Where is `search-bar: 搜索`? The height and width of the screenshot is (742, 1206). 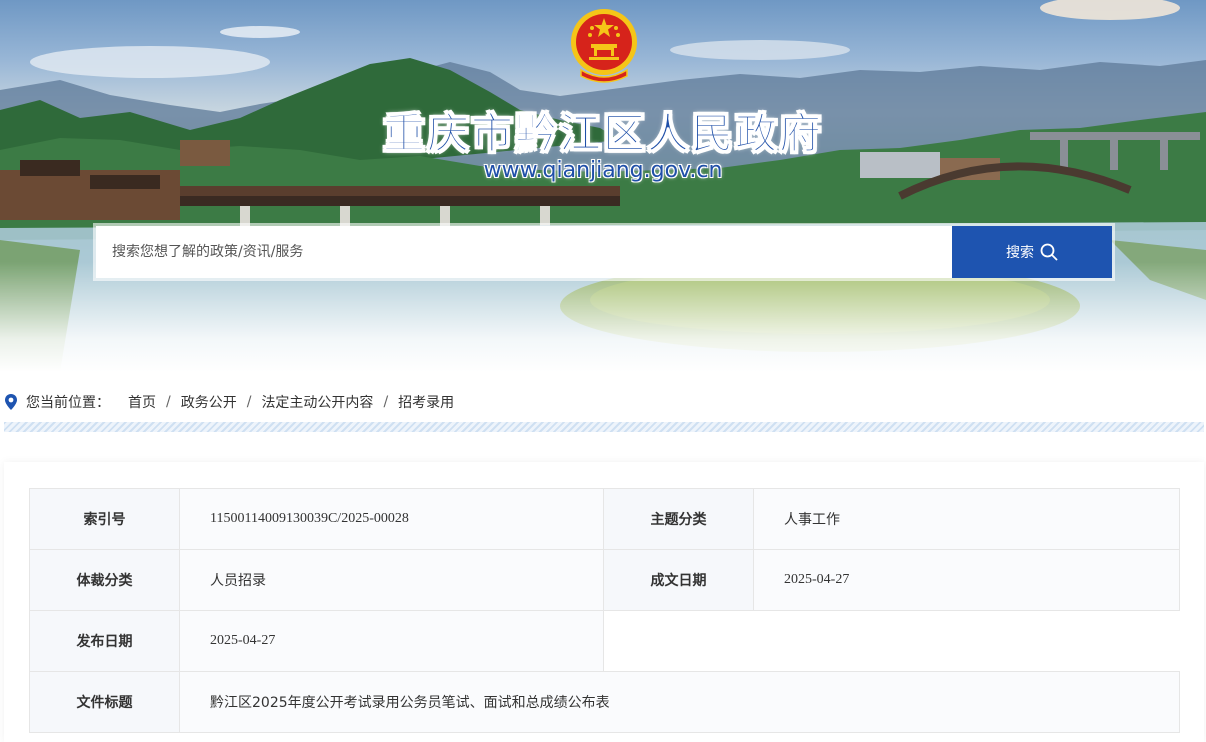
search-bar: 搜索 is located at coordinates (604, 252).